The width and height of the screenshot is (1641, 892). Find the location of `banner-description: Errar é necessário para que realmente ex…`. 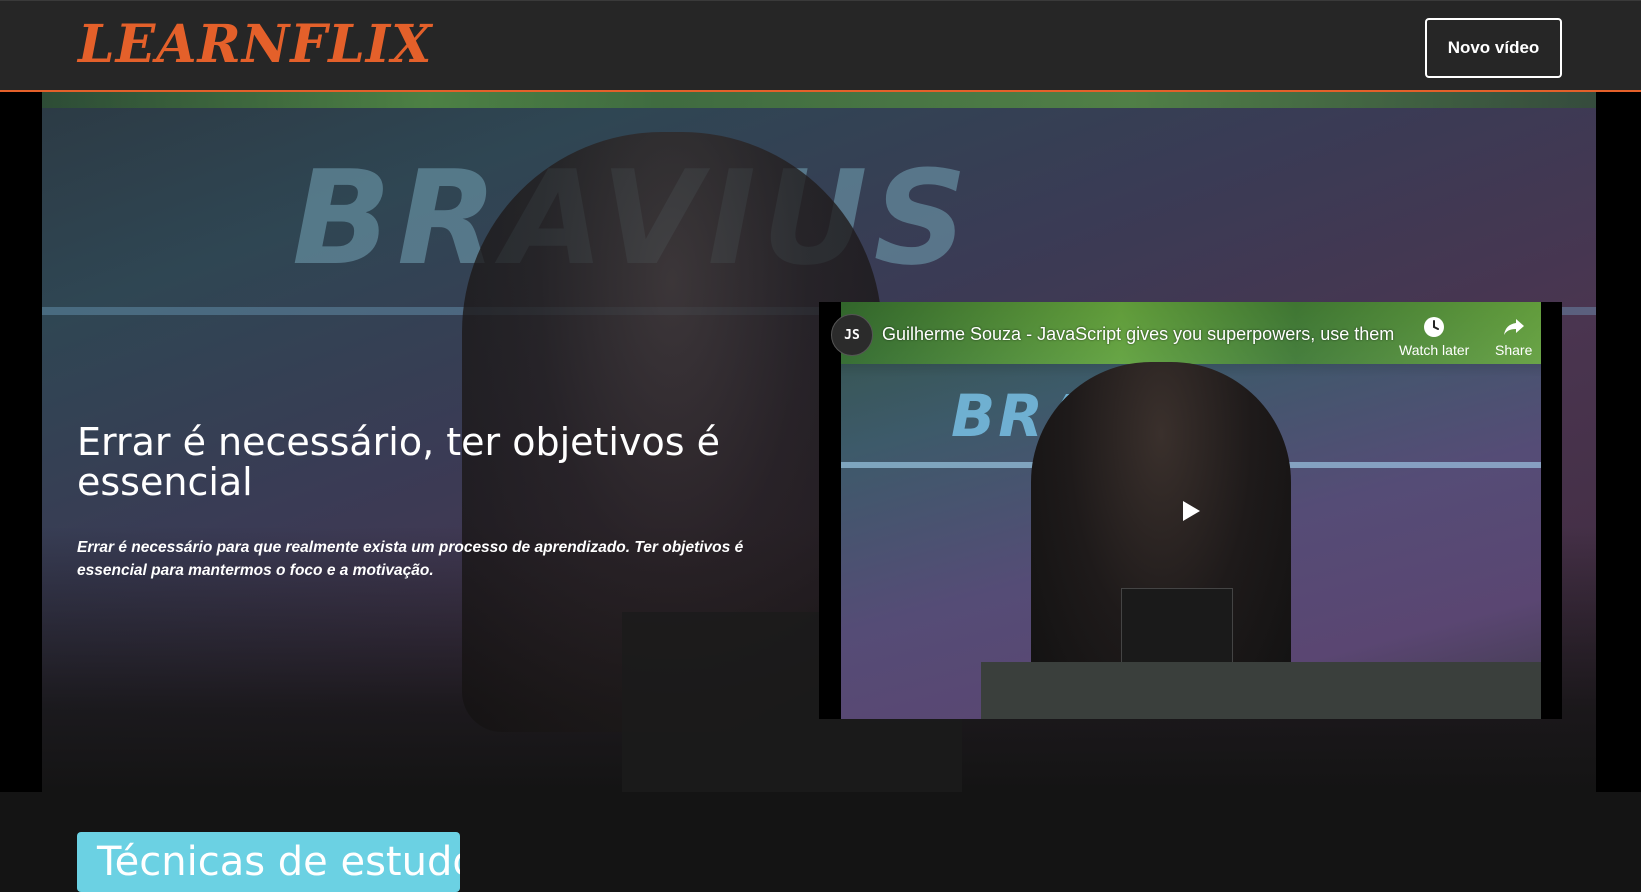

banner-description: Errar é necessário para que realmente ex… is located at coordinates (410, 559).